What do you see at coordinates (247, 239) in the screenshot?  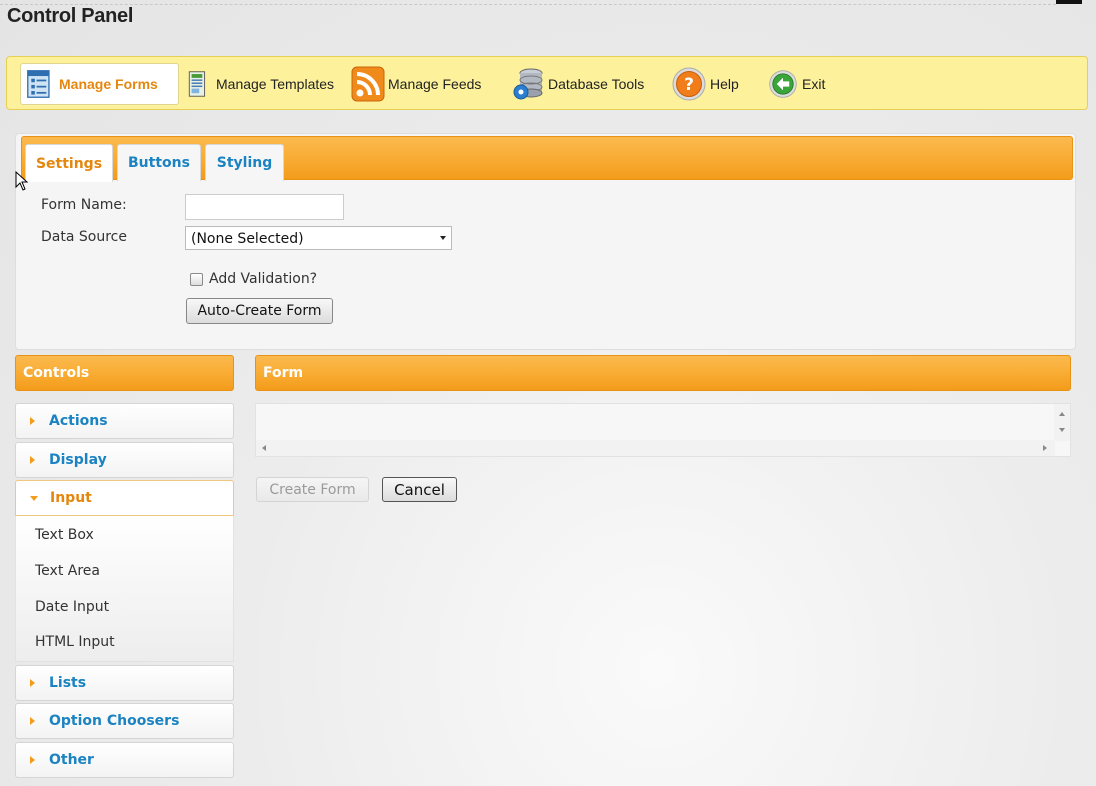 I see `data-source-value: (None Selected)` at bounding box center [247, 239].